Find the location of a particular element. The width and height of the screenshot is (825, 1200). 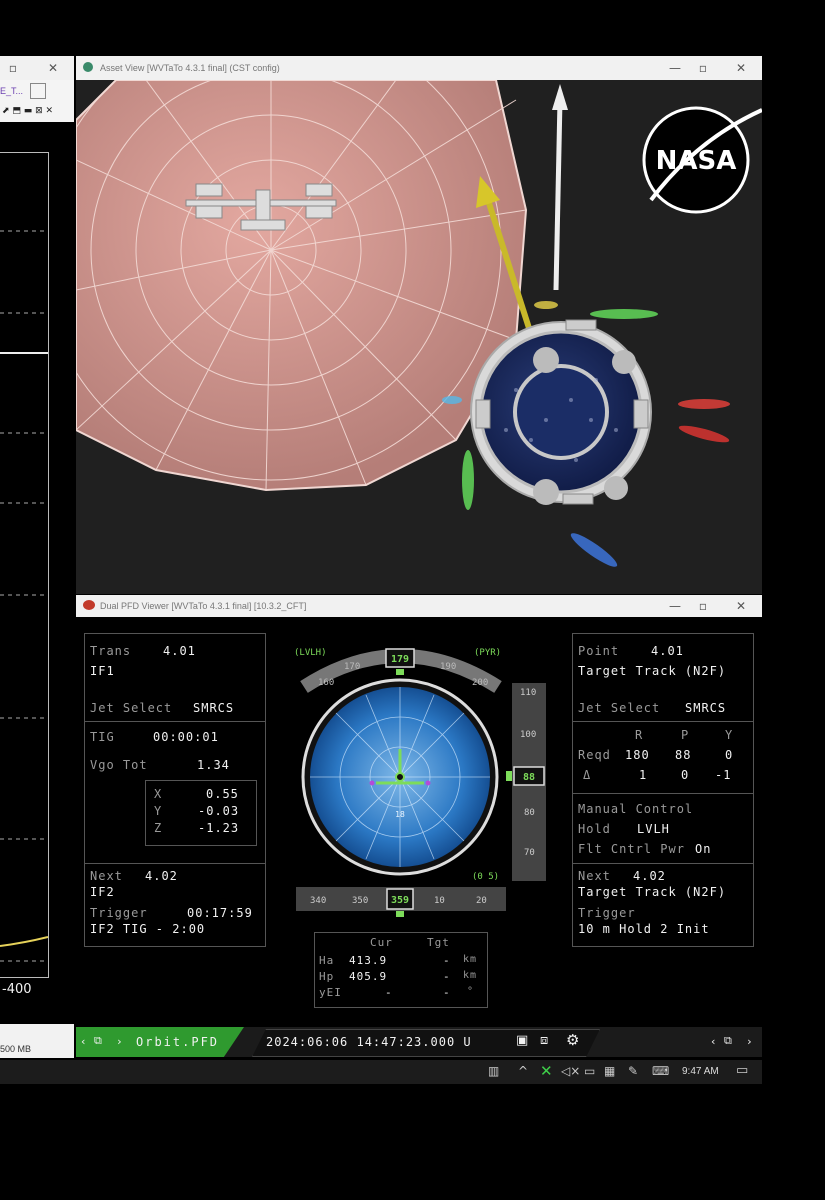

orbit-row-hp-tgt: - is located at coordinates (447, 976).